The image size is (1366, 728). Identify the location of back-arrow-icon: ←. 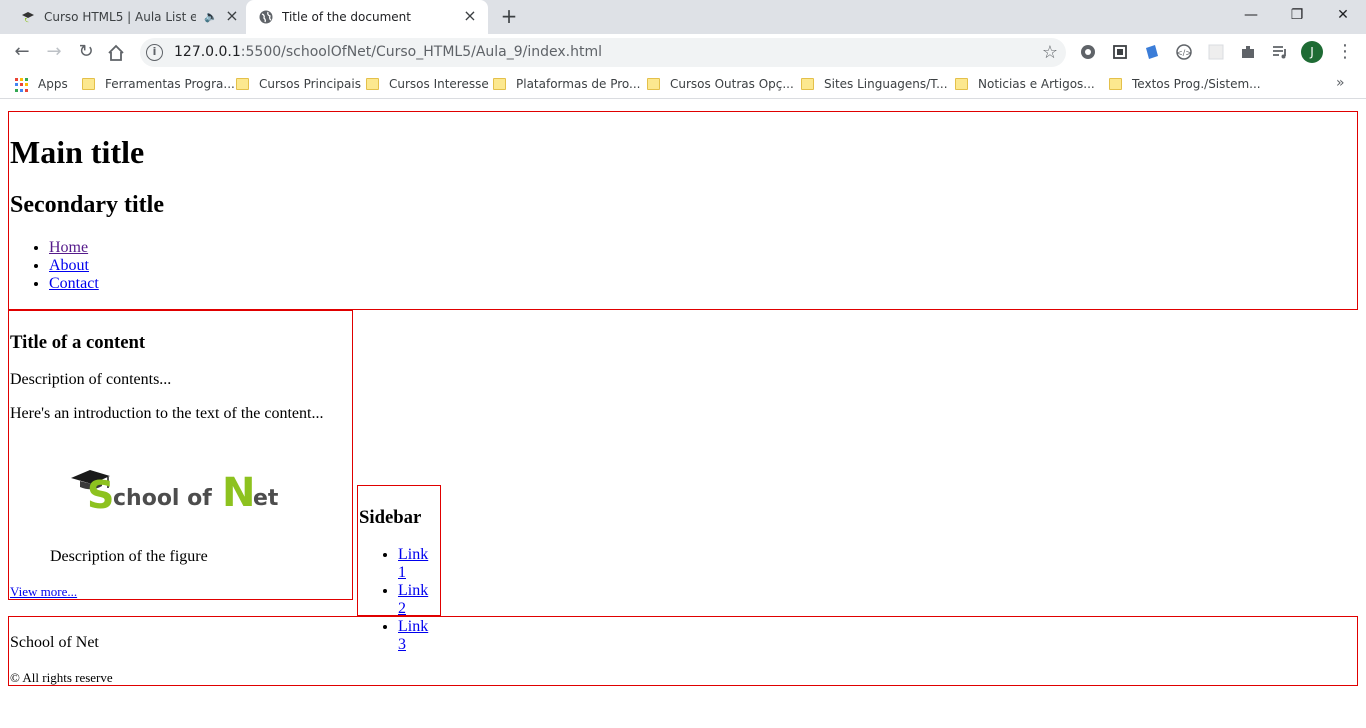
(22, 53).